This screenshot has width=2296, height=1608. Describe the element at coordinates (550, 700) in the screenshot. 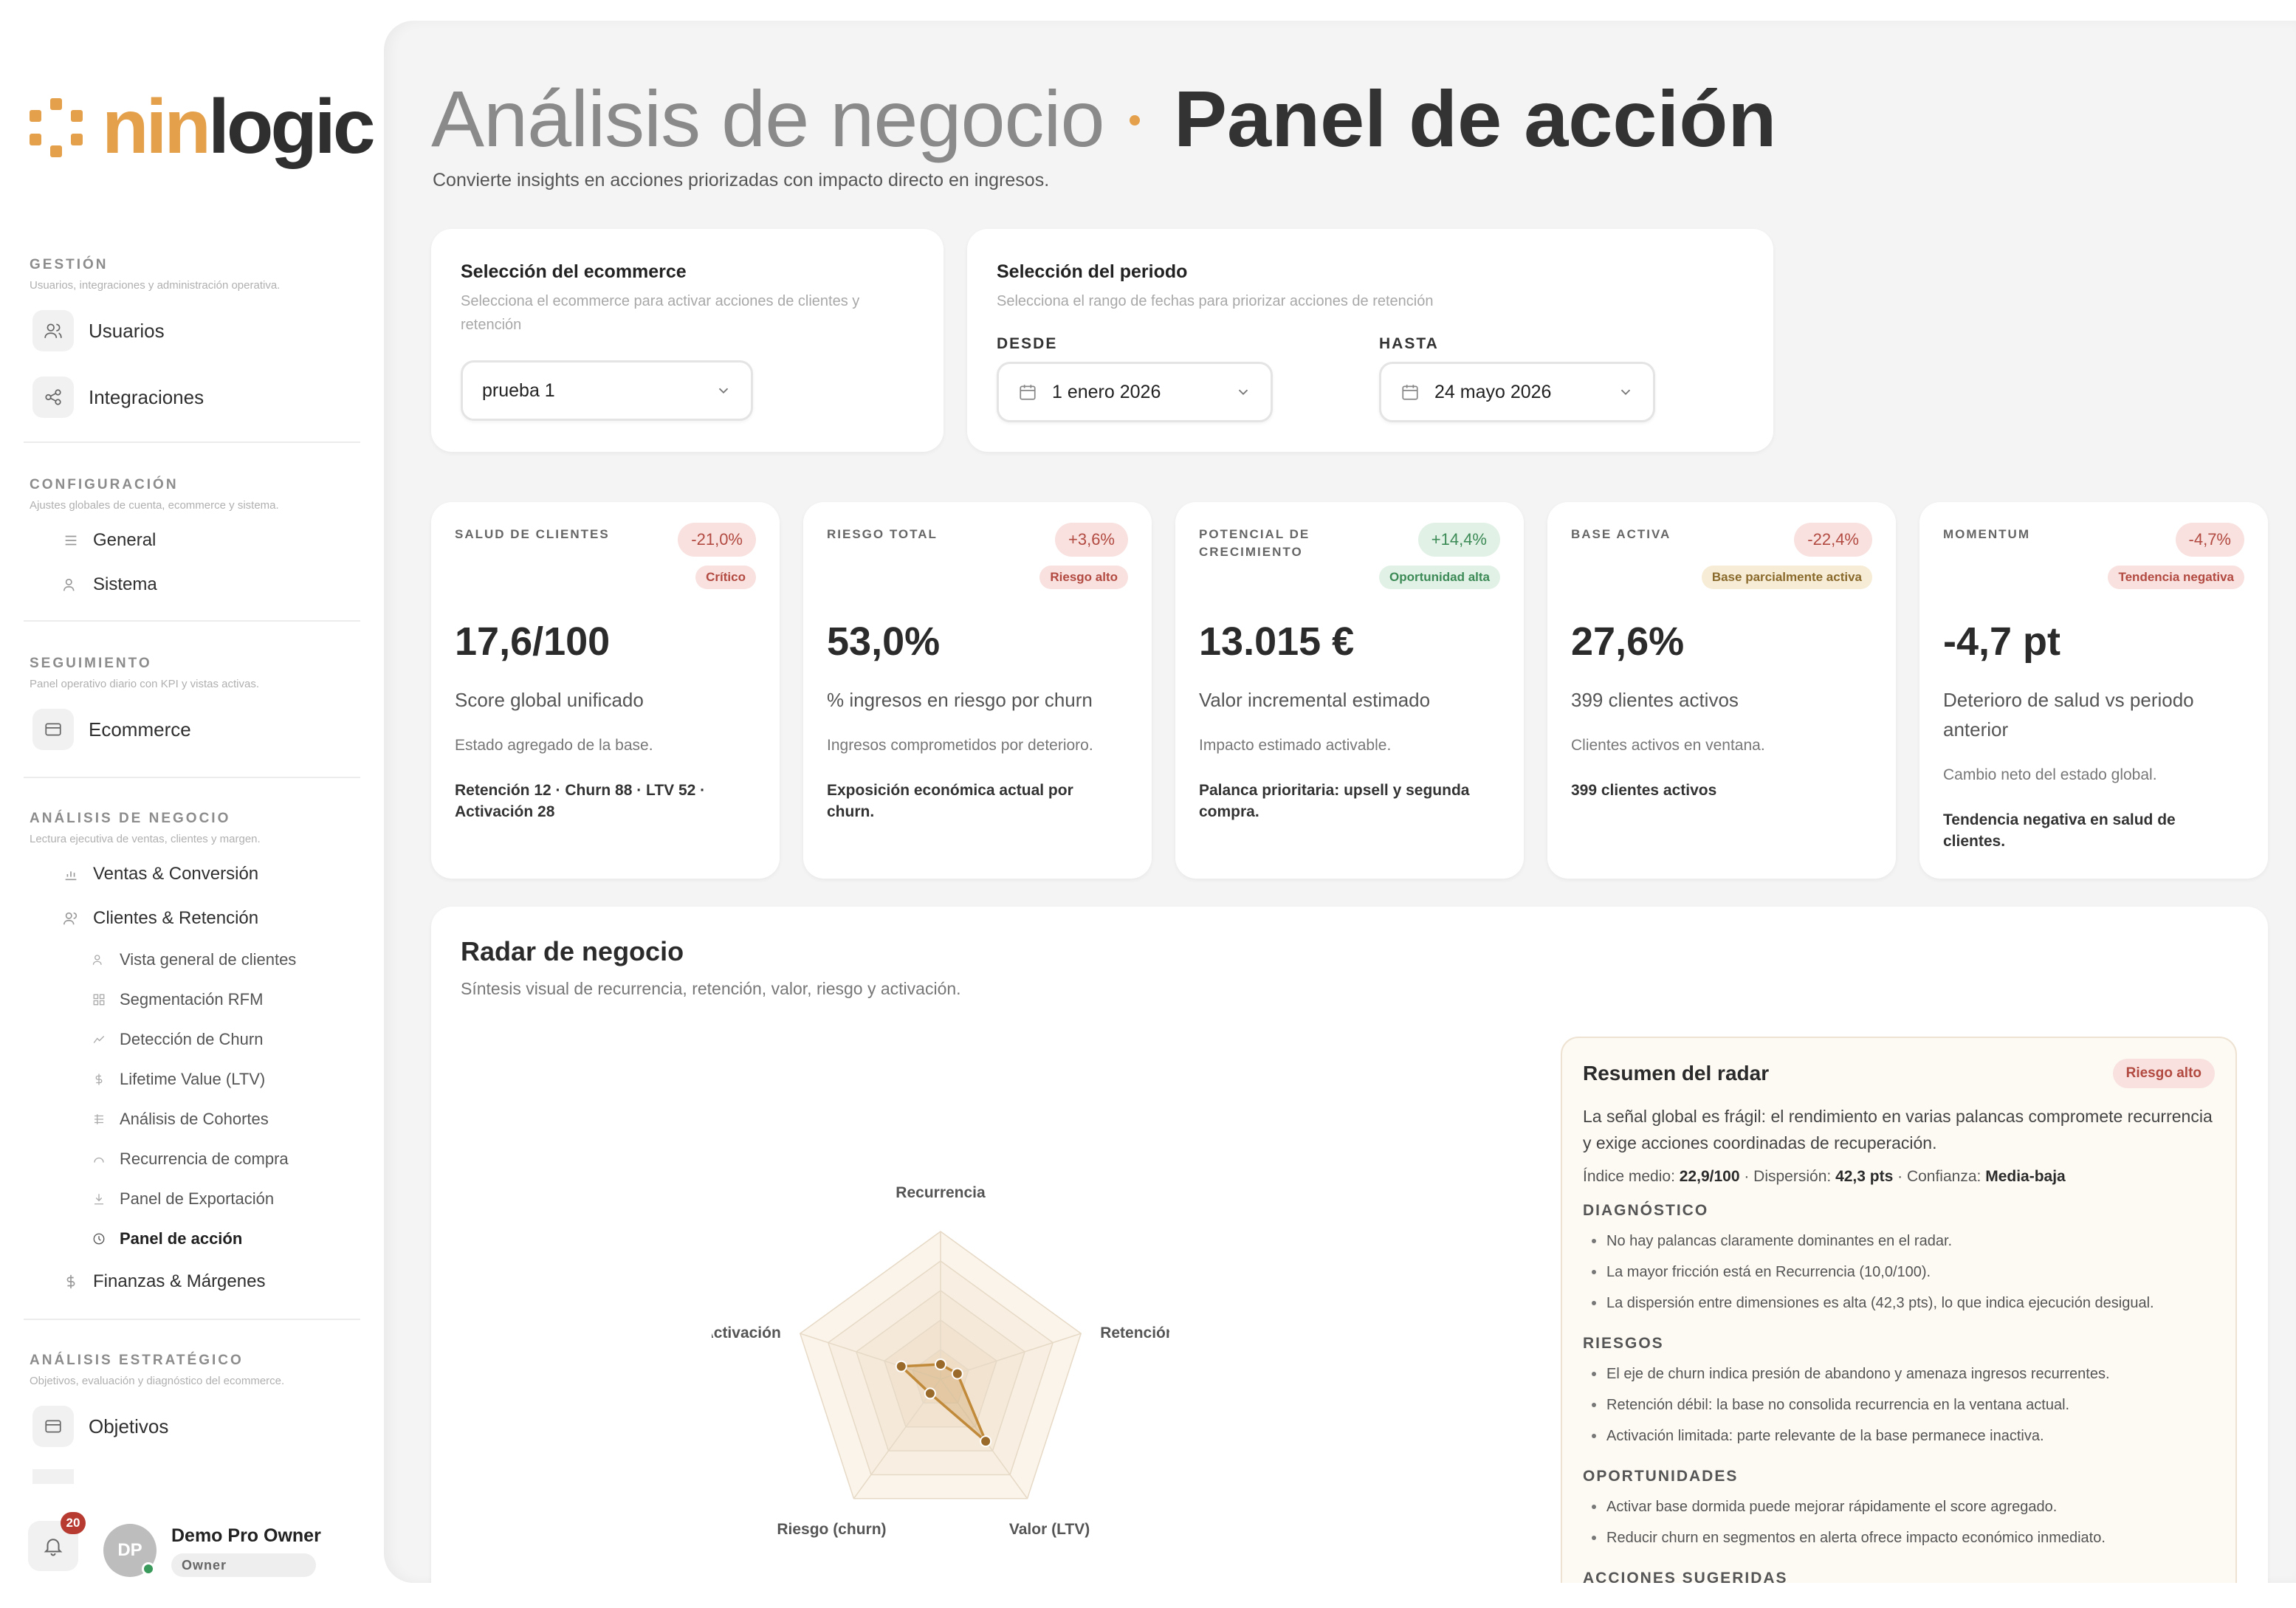

I see `kpi-description: Score global unificado` at that location.